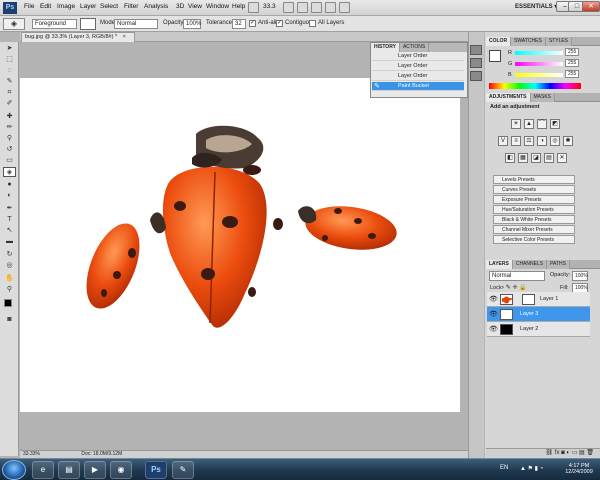 This screenshot has width=600, height=480. What do you see at coordinates (9, 93) in the screenshot?
I see `crop-tool-icon: ⌗` at bounding box center [9, 93].